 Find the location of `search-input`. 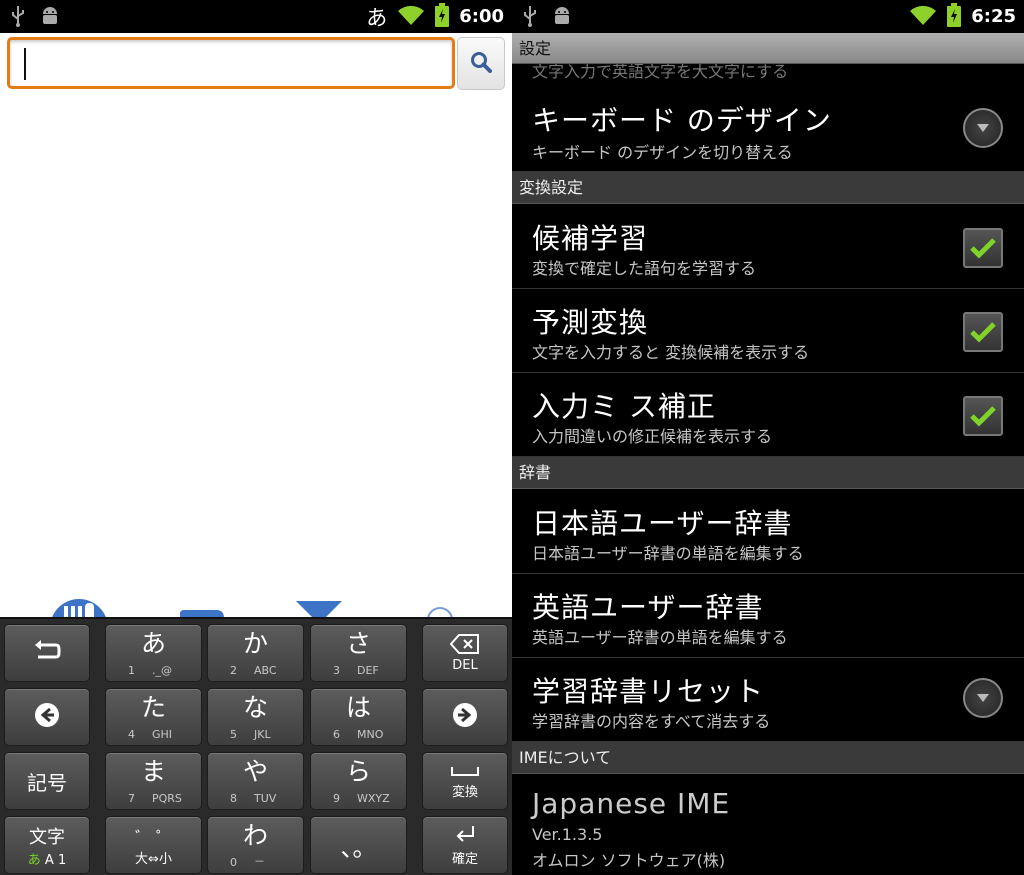

search-input is located at coordinates (231, 63).